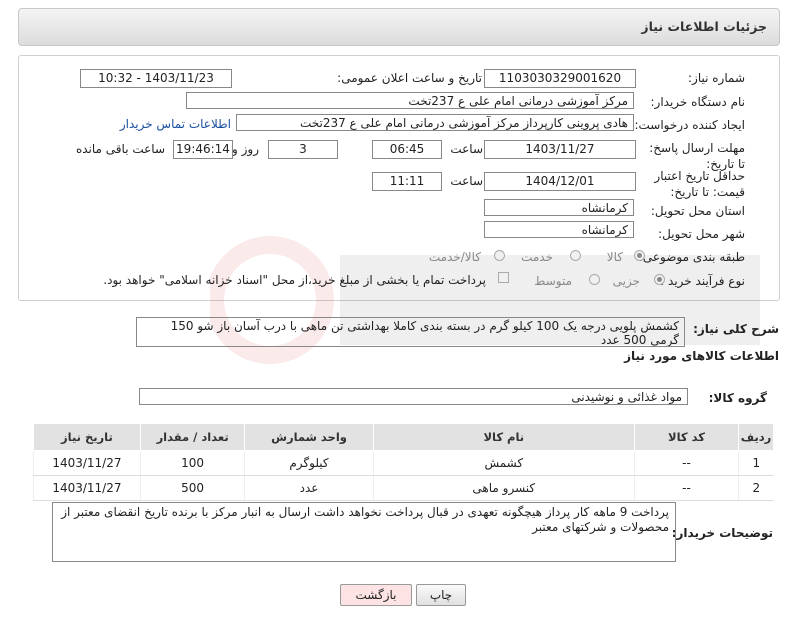 The width and height of the screenshot is (789, 620). I want to click on days-field: 3, so click(303, 149).